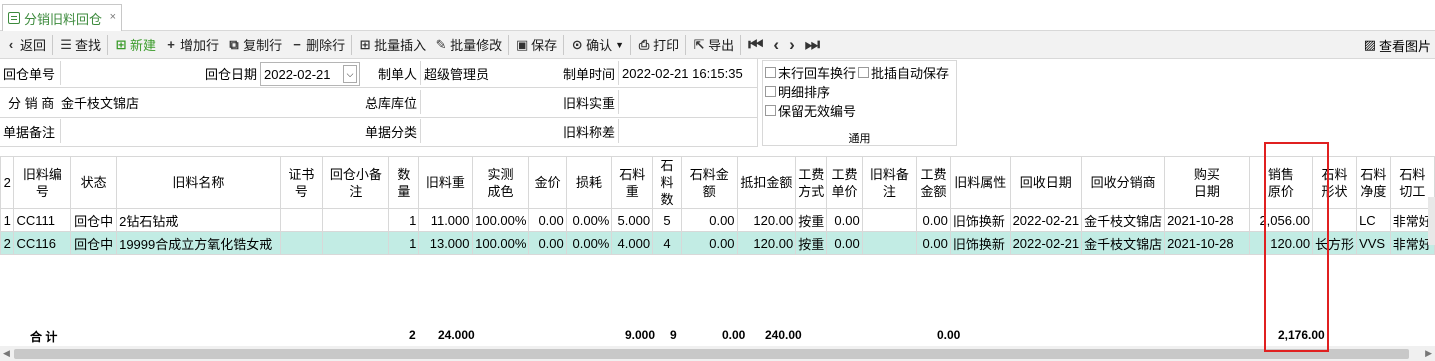  What do you see at coordinates (658, 45) in the screenshot?
I see `print-button: ⎙ 打印` at bounding box center [658, 45].